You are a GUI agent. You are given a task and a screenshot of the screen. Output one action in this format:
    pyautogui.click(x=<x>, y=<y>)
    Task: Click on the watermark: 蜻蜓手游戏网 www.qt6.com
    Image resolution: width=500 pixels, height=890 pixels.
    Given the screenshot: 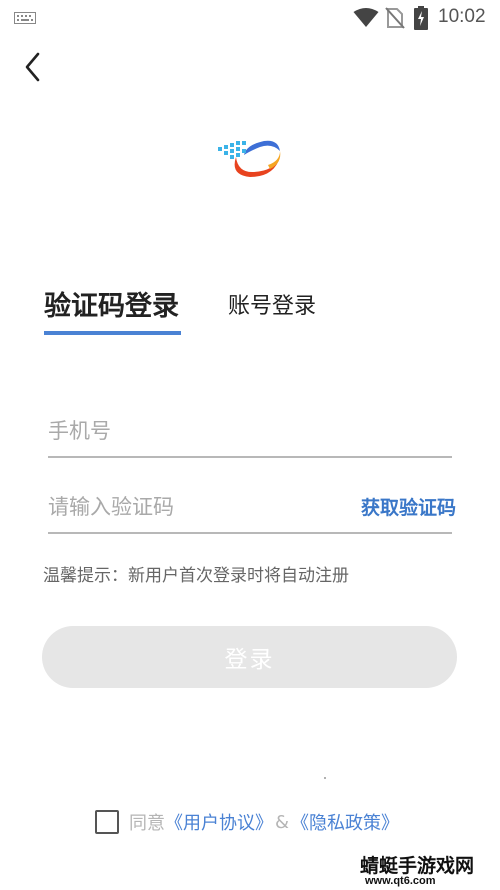 What is the action you would take?
    pyautogui.click(x=427, y=869)
    